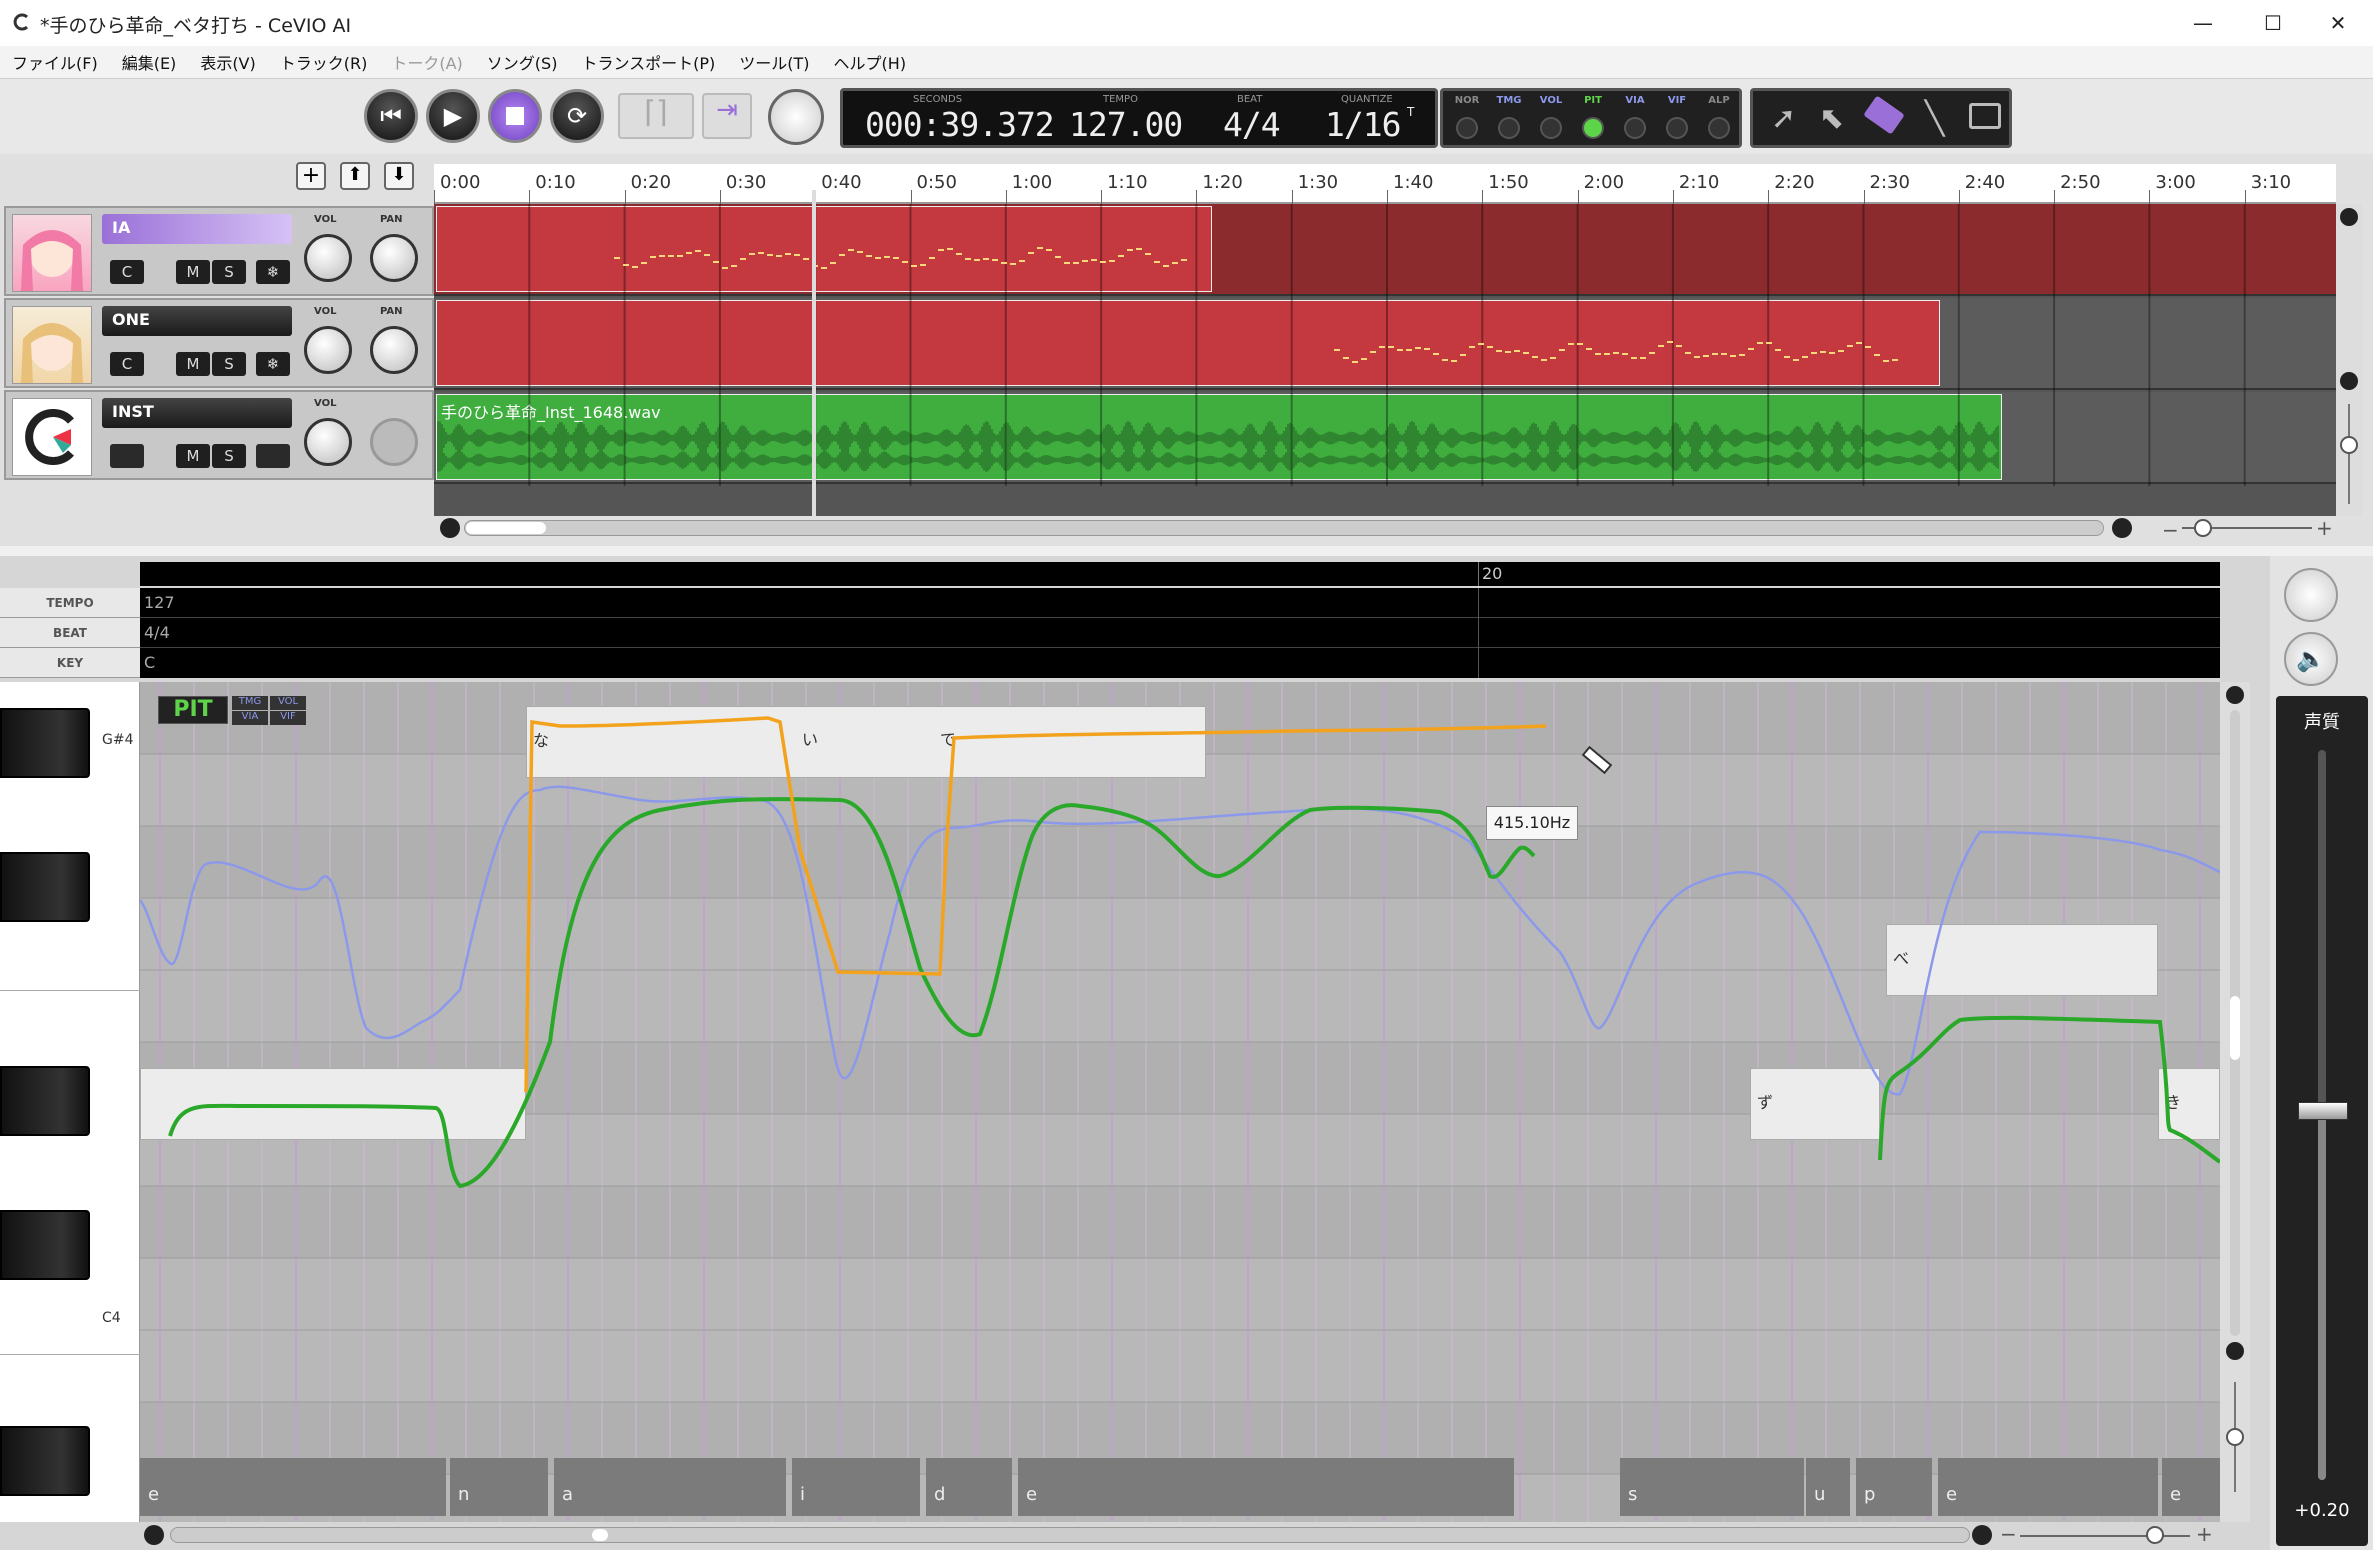 The width and height of the screenshot is (2373, 1550). What do you see at coordinates (1180, 574) in the screenshot?
I see `measure-ruler: 20` at bounding box center [1180, 574].